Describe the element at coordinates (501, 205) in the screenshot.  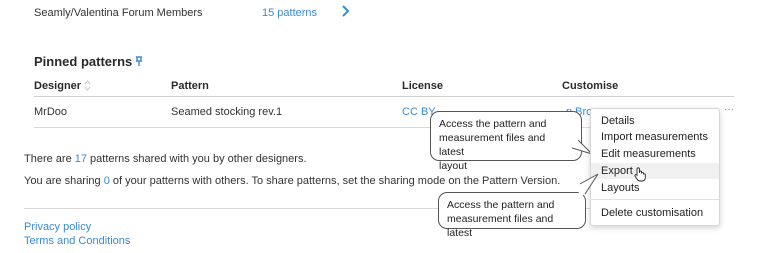
I see `tooltip-bottom-line-1: Access the pattern and` at that location.